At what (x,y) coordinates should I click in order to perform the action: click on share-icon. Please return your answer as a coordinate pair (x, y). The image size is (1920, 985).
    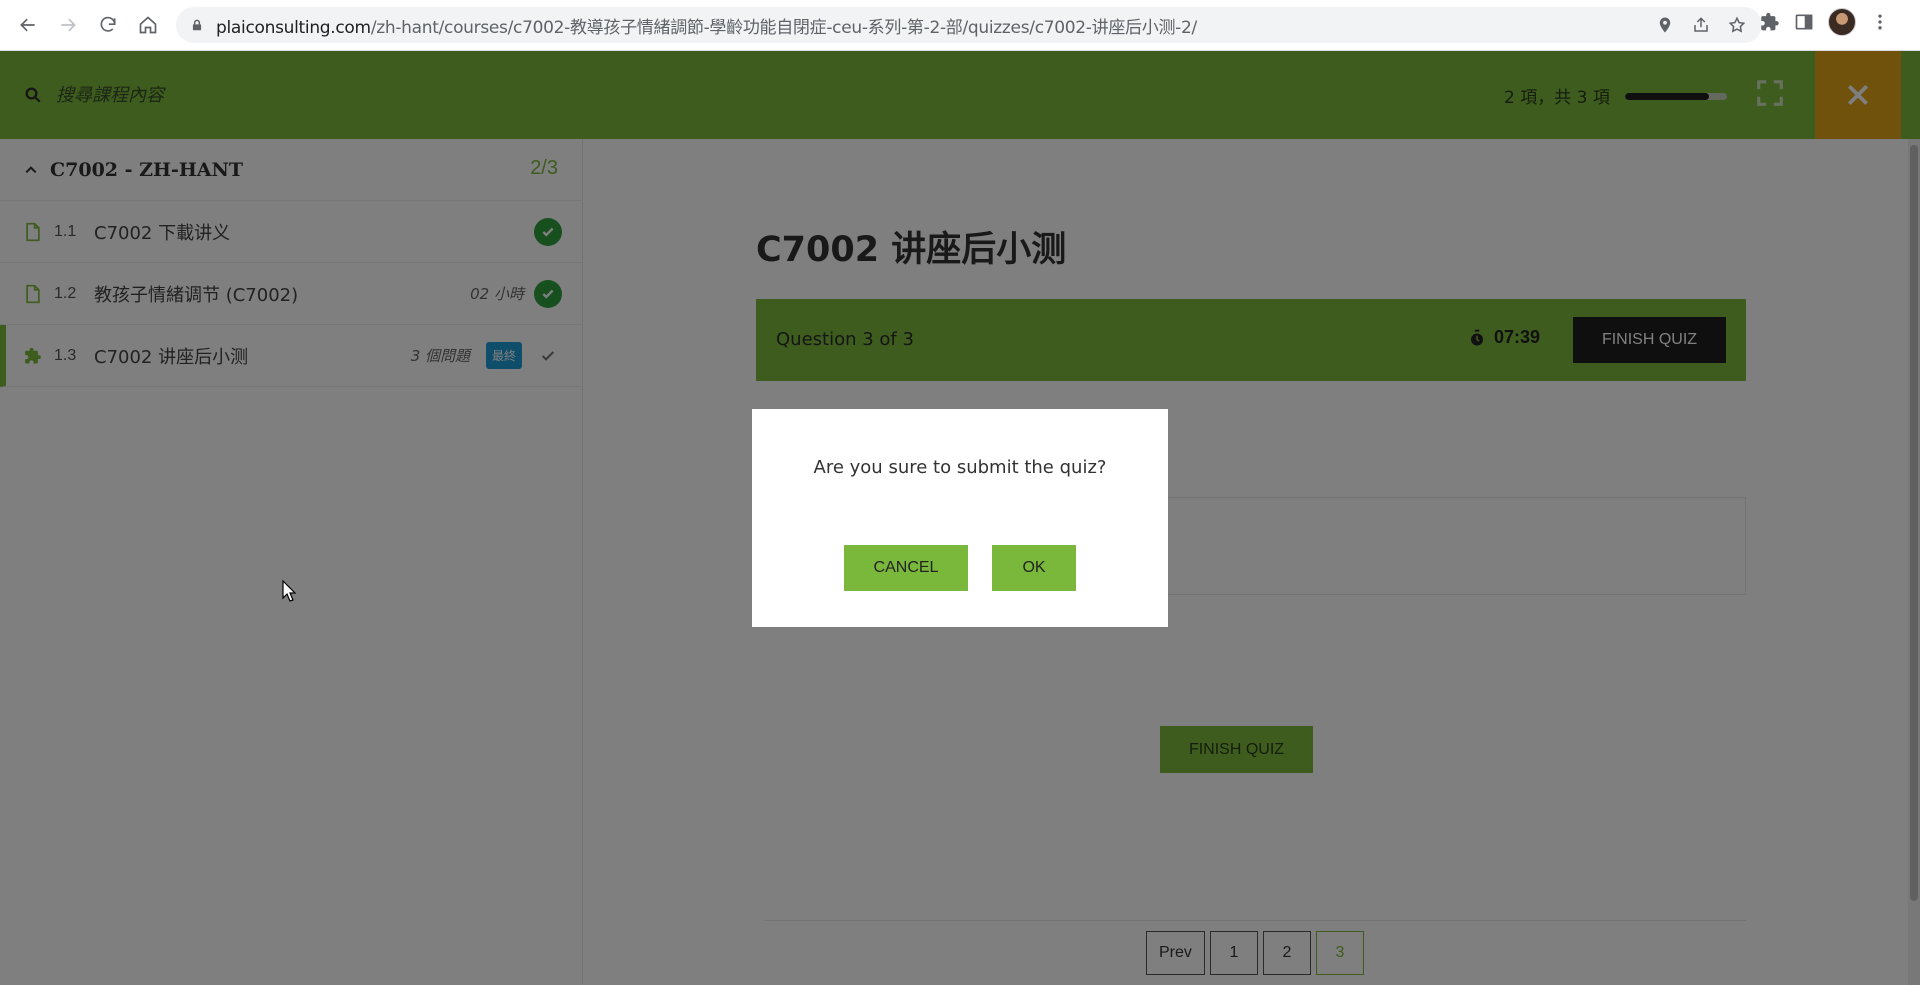
    Looking at the image, I should click on (1701, 25).